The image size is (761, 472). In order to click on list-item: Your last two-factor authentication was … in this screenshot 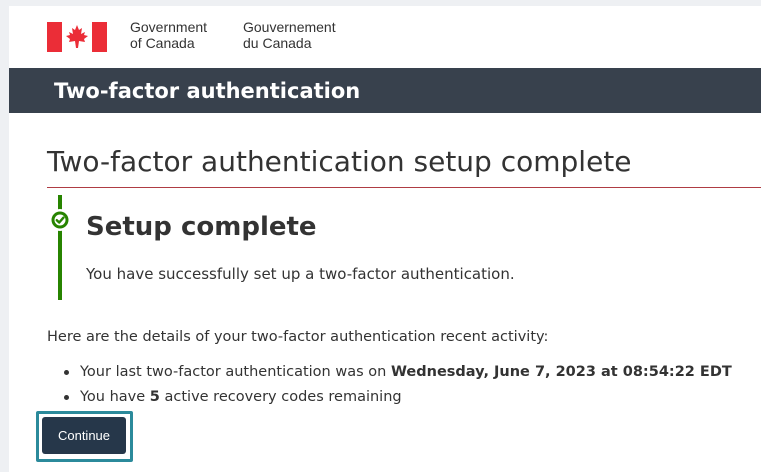, I will do `click(389, 372)`.